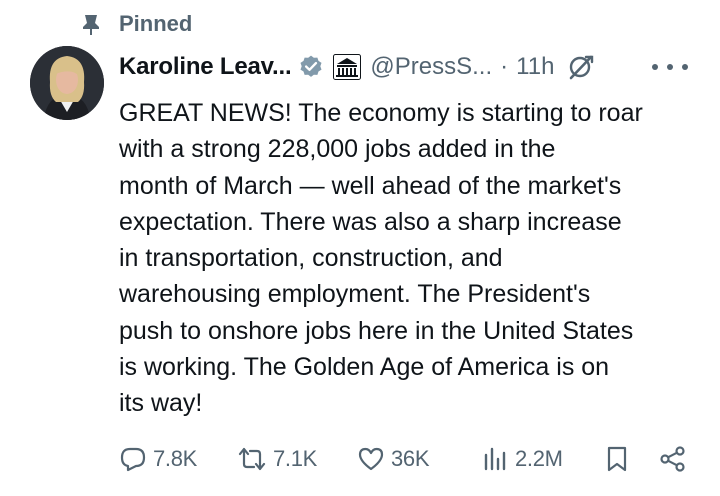  I want to click on reply-button: 7.8K, so click(158, 459).